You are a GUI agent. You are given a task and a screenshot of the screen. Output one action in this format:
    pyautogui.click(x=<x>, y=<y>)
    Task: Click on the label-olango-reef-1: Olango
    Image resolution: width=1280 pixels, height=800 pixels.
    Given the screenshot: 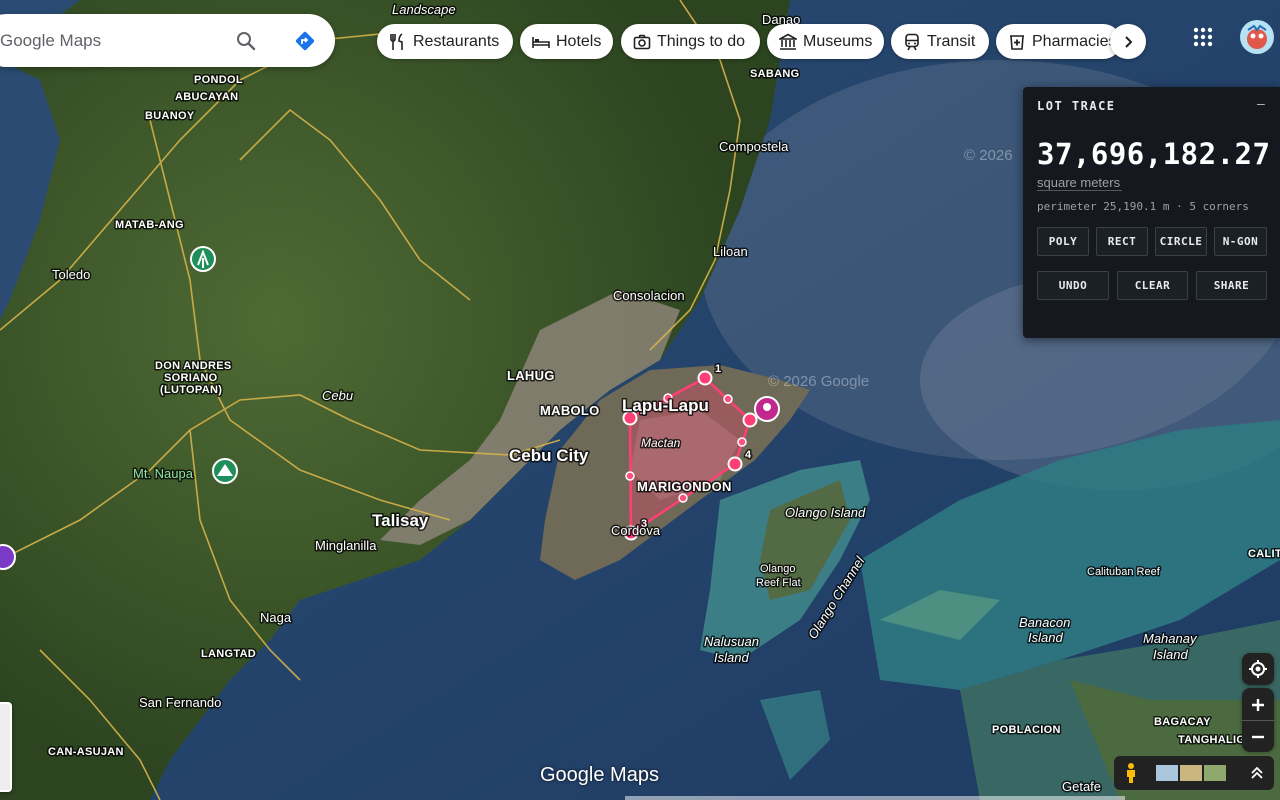 What is the action you would take?
    pyautogui.click(x=777, y=569)
    